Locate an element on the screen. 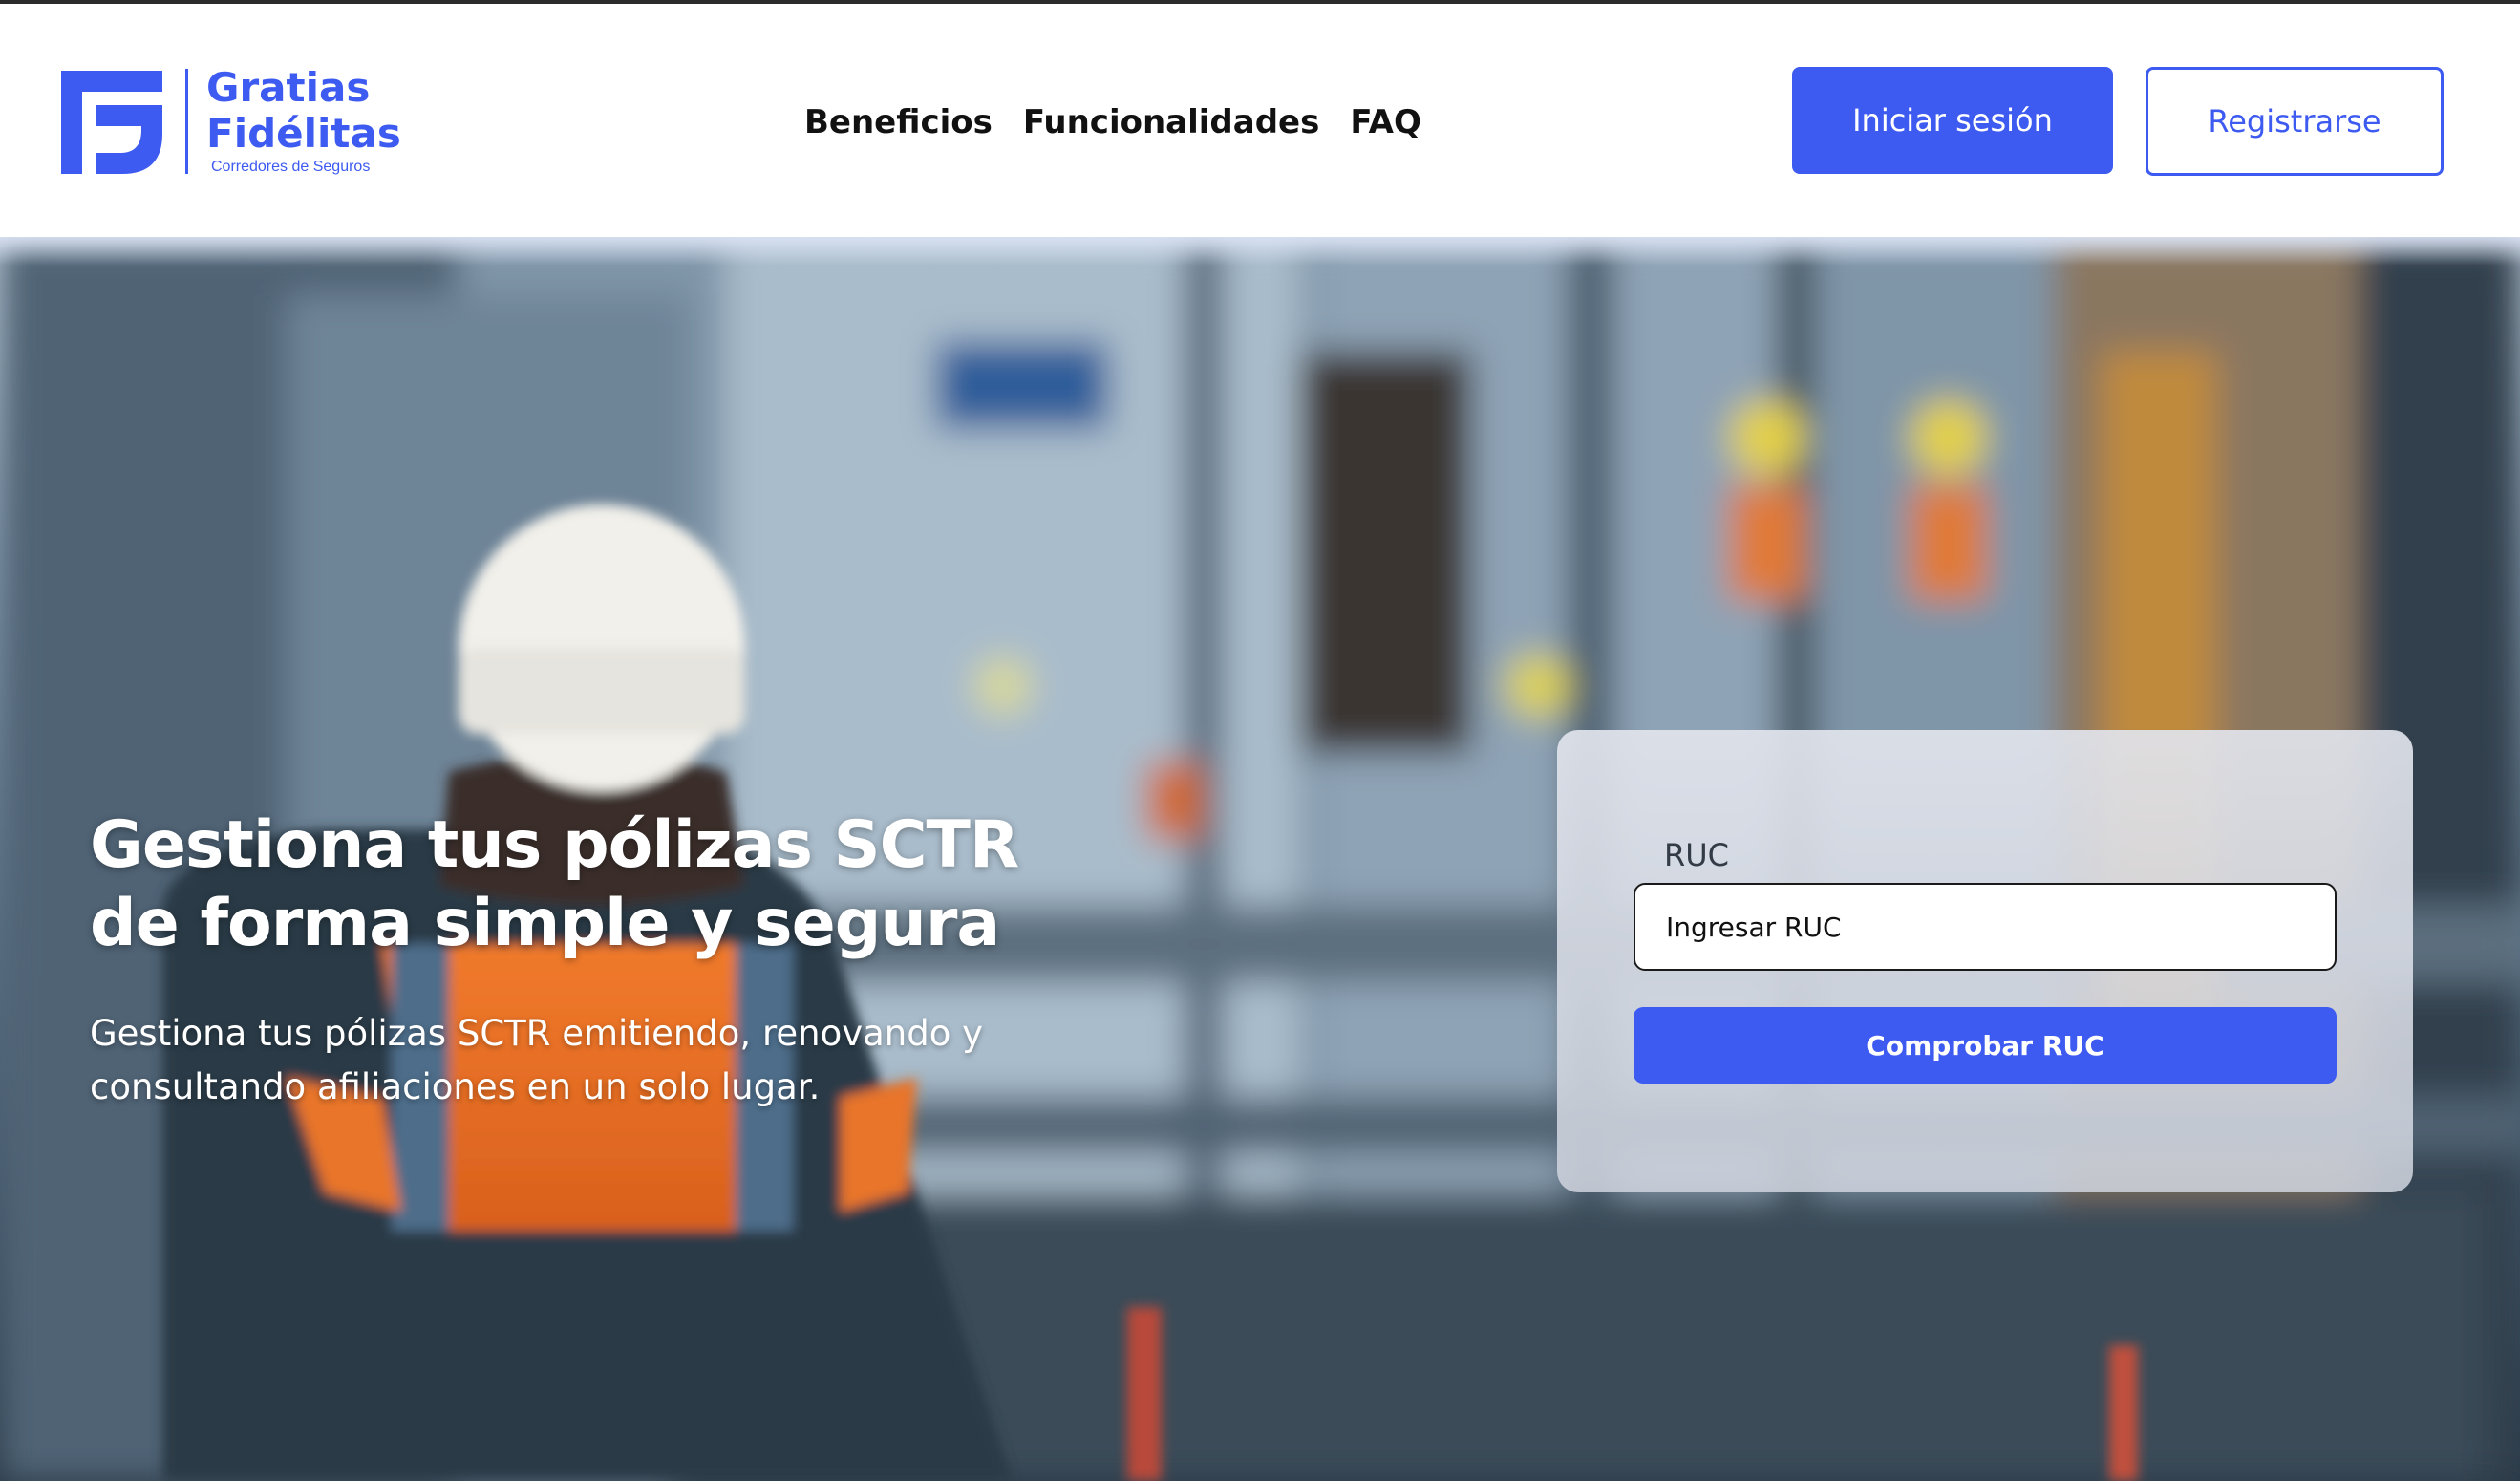 Image resolution: width=2520 pixels, height=1481 pixels. ruc-check-card: RUC Comprobar RUC is located at coordinates (1985, 961).